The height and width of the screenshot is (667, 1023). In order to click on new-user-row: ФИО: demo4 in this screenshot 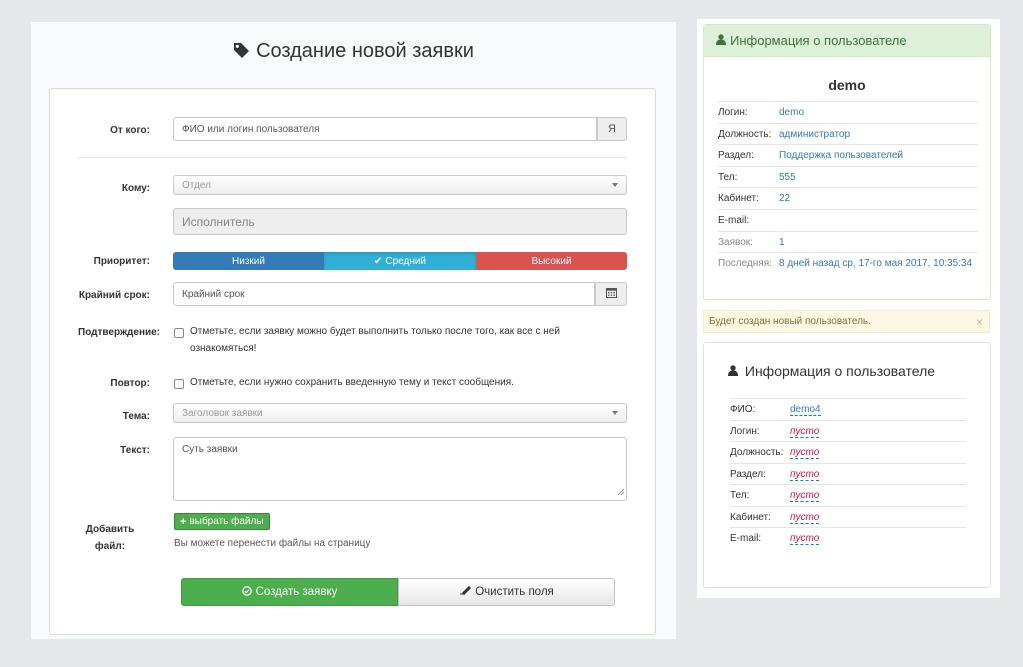, I will do `click(848, 409)`.